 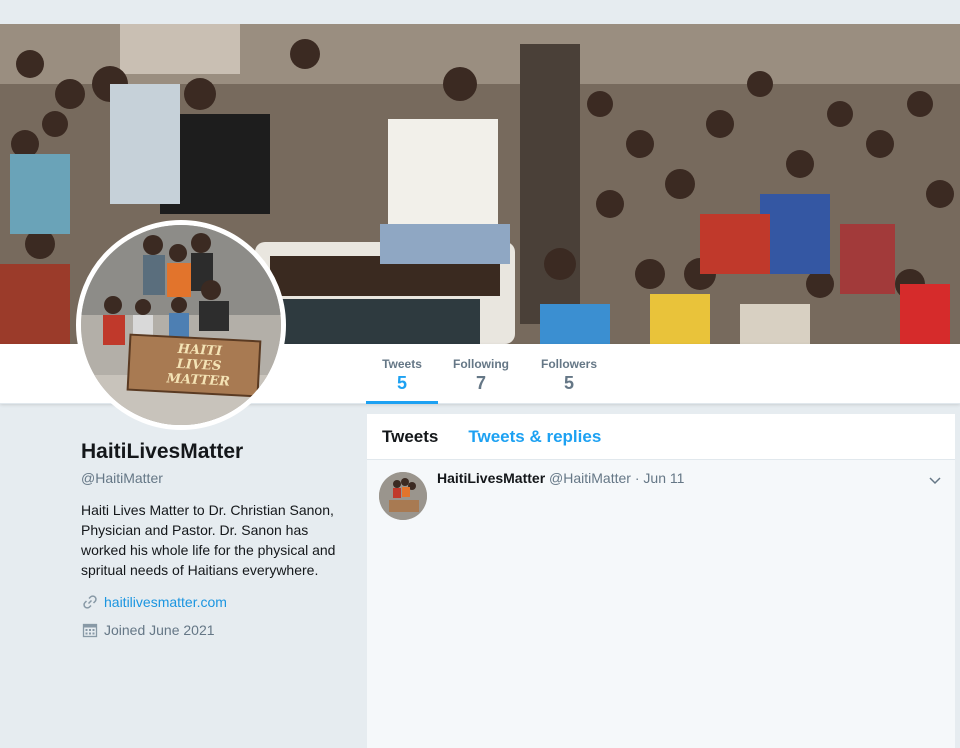 I want to click on profile-website: haitilivesmatter.com, so click(x=216, y=602).